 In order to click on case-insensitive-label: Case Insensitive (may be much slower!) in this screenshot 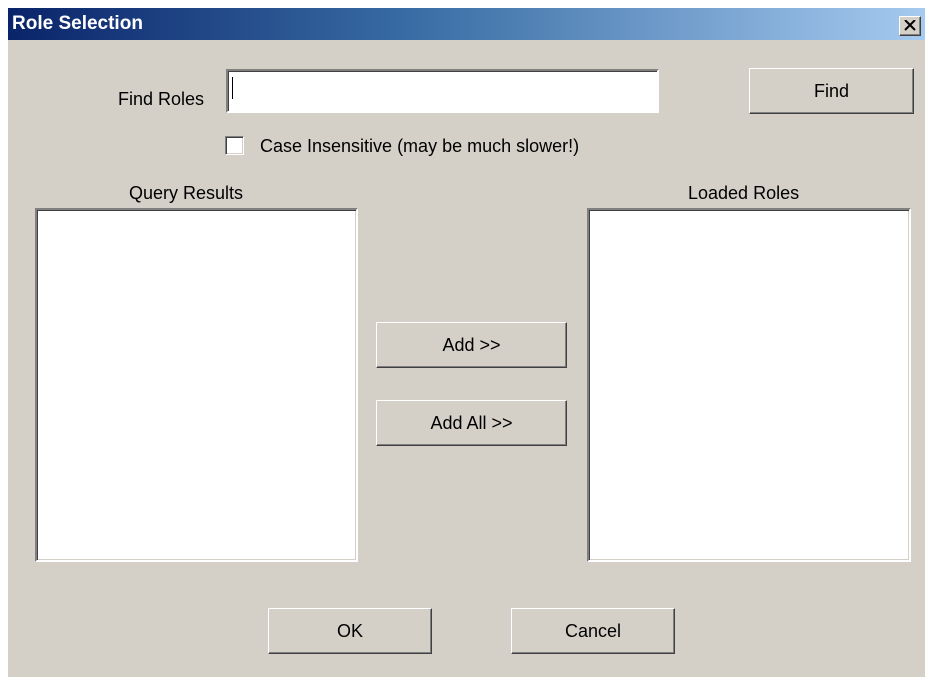, I will do `click(419, 146)`.